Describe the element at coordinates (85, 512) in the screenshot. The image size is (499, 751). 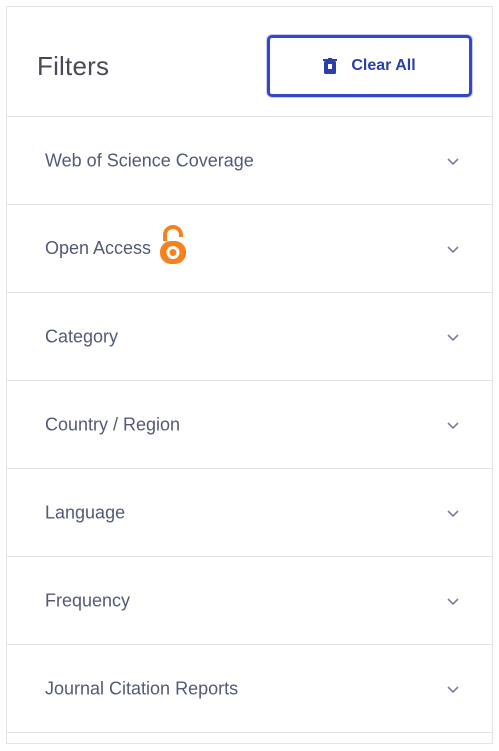
I see `filter-label: Language` at that location.